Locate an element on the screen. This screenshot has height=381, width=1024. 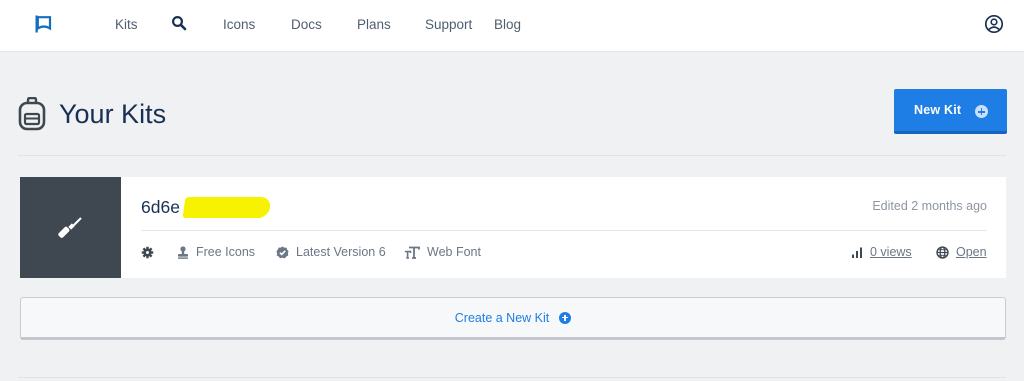
bottom-divider is located at coordinates (512, 377).